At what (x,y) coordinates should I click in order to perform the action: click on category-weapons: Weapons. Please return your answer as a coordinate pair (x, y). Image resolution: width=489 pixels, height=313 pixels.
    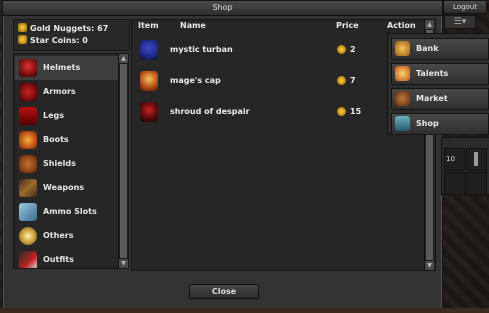
    Looking at the image, I should click on (66, 188).